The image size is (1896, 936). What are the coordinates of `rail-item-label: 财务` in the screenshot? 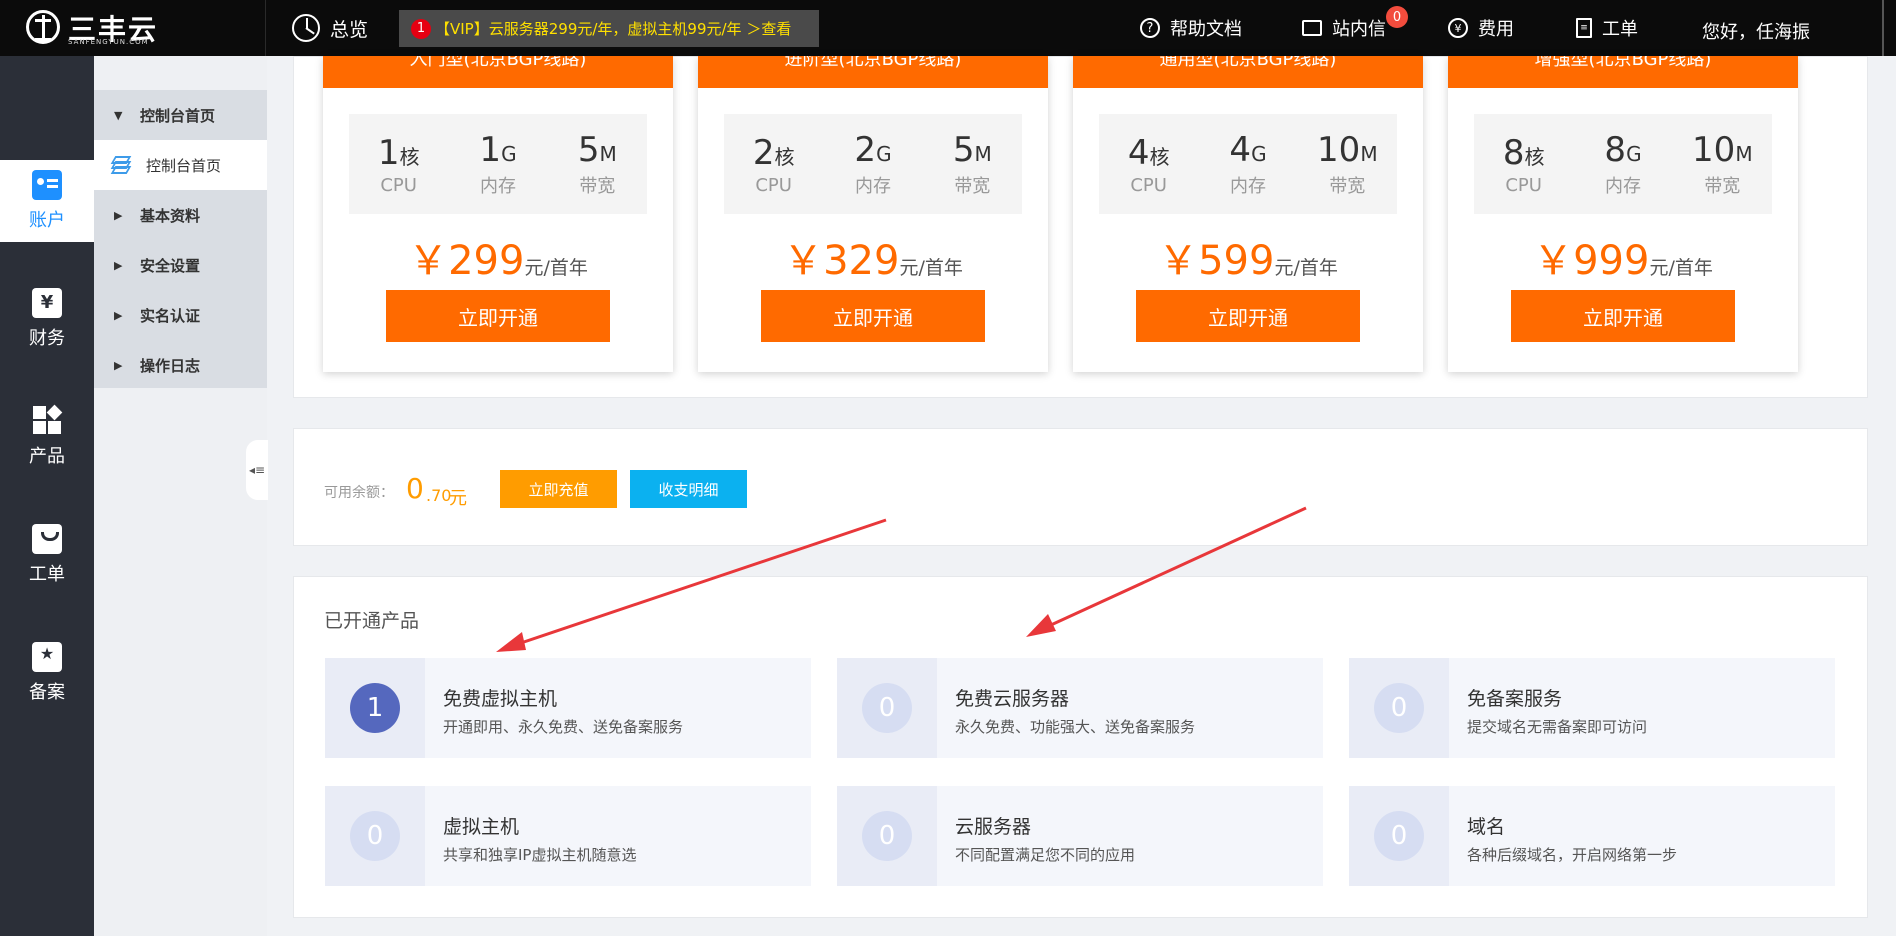 It's located at (47, 338).